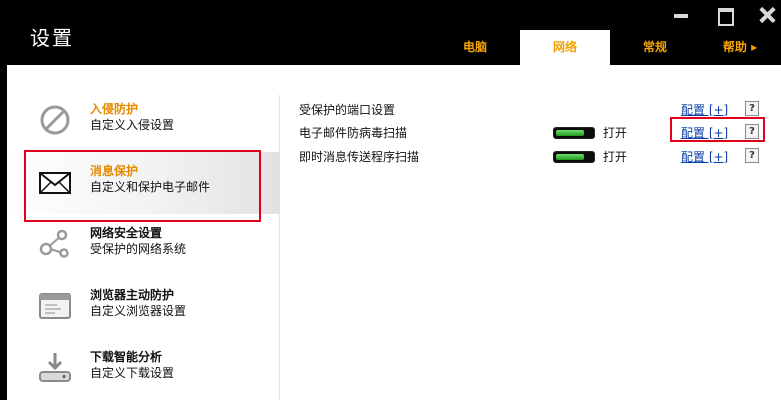 This screenshot has width=781, height=400. What do you see at coordinates (138, 249) in the screenshot?
I see `sidebar-item-subtitle: 受保护的网络系统` at bounding box center [138, 249].